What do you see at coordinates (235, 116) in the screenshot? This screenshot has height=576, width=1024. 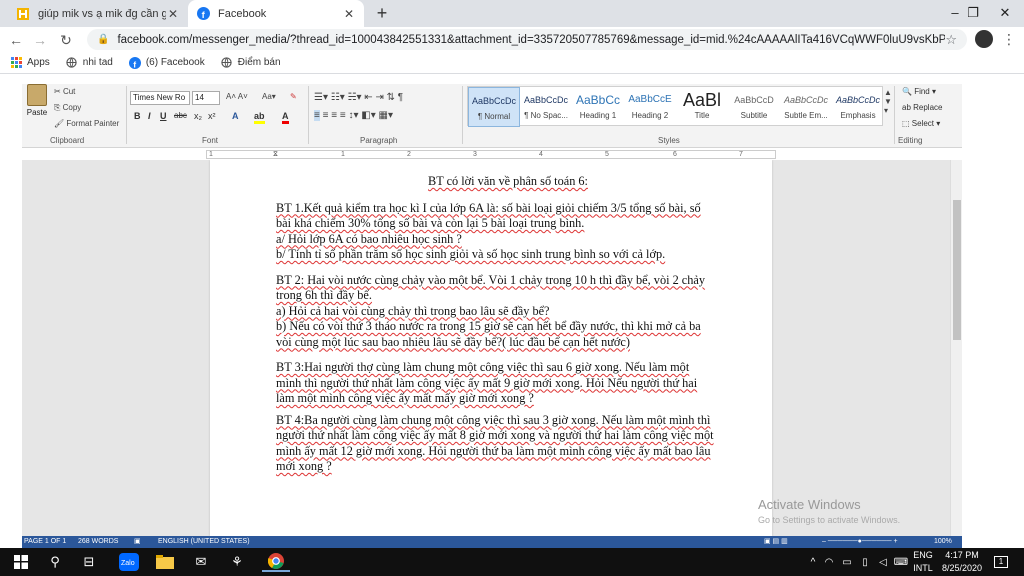 I see `text-effects-icon: A` at bounding box center [235, 116].